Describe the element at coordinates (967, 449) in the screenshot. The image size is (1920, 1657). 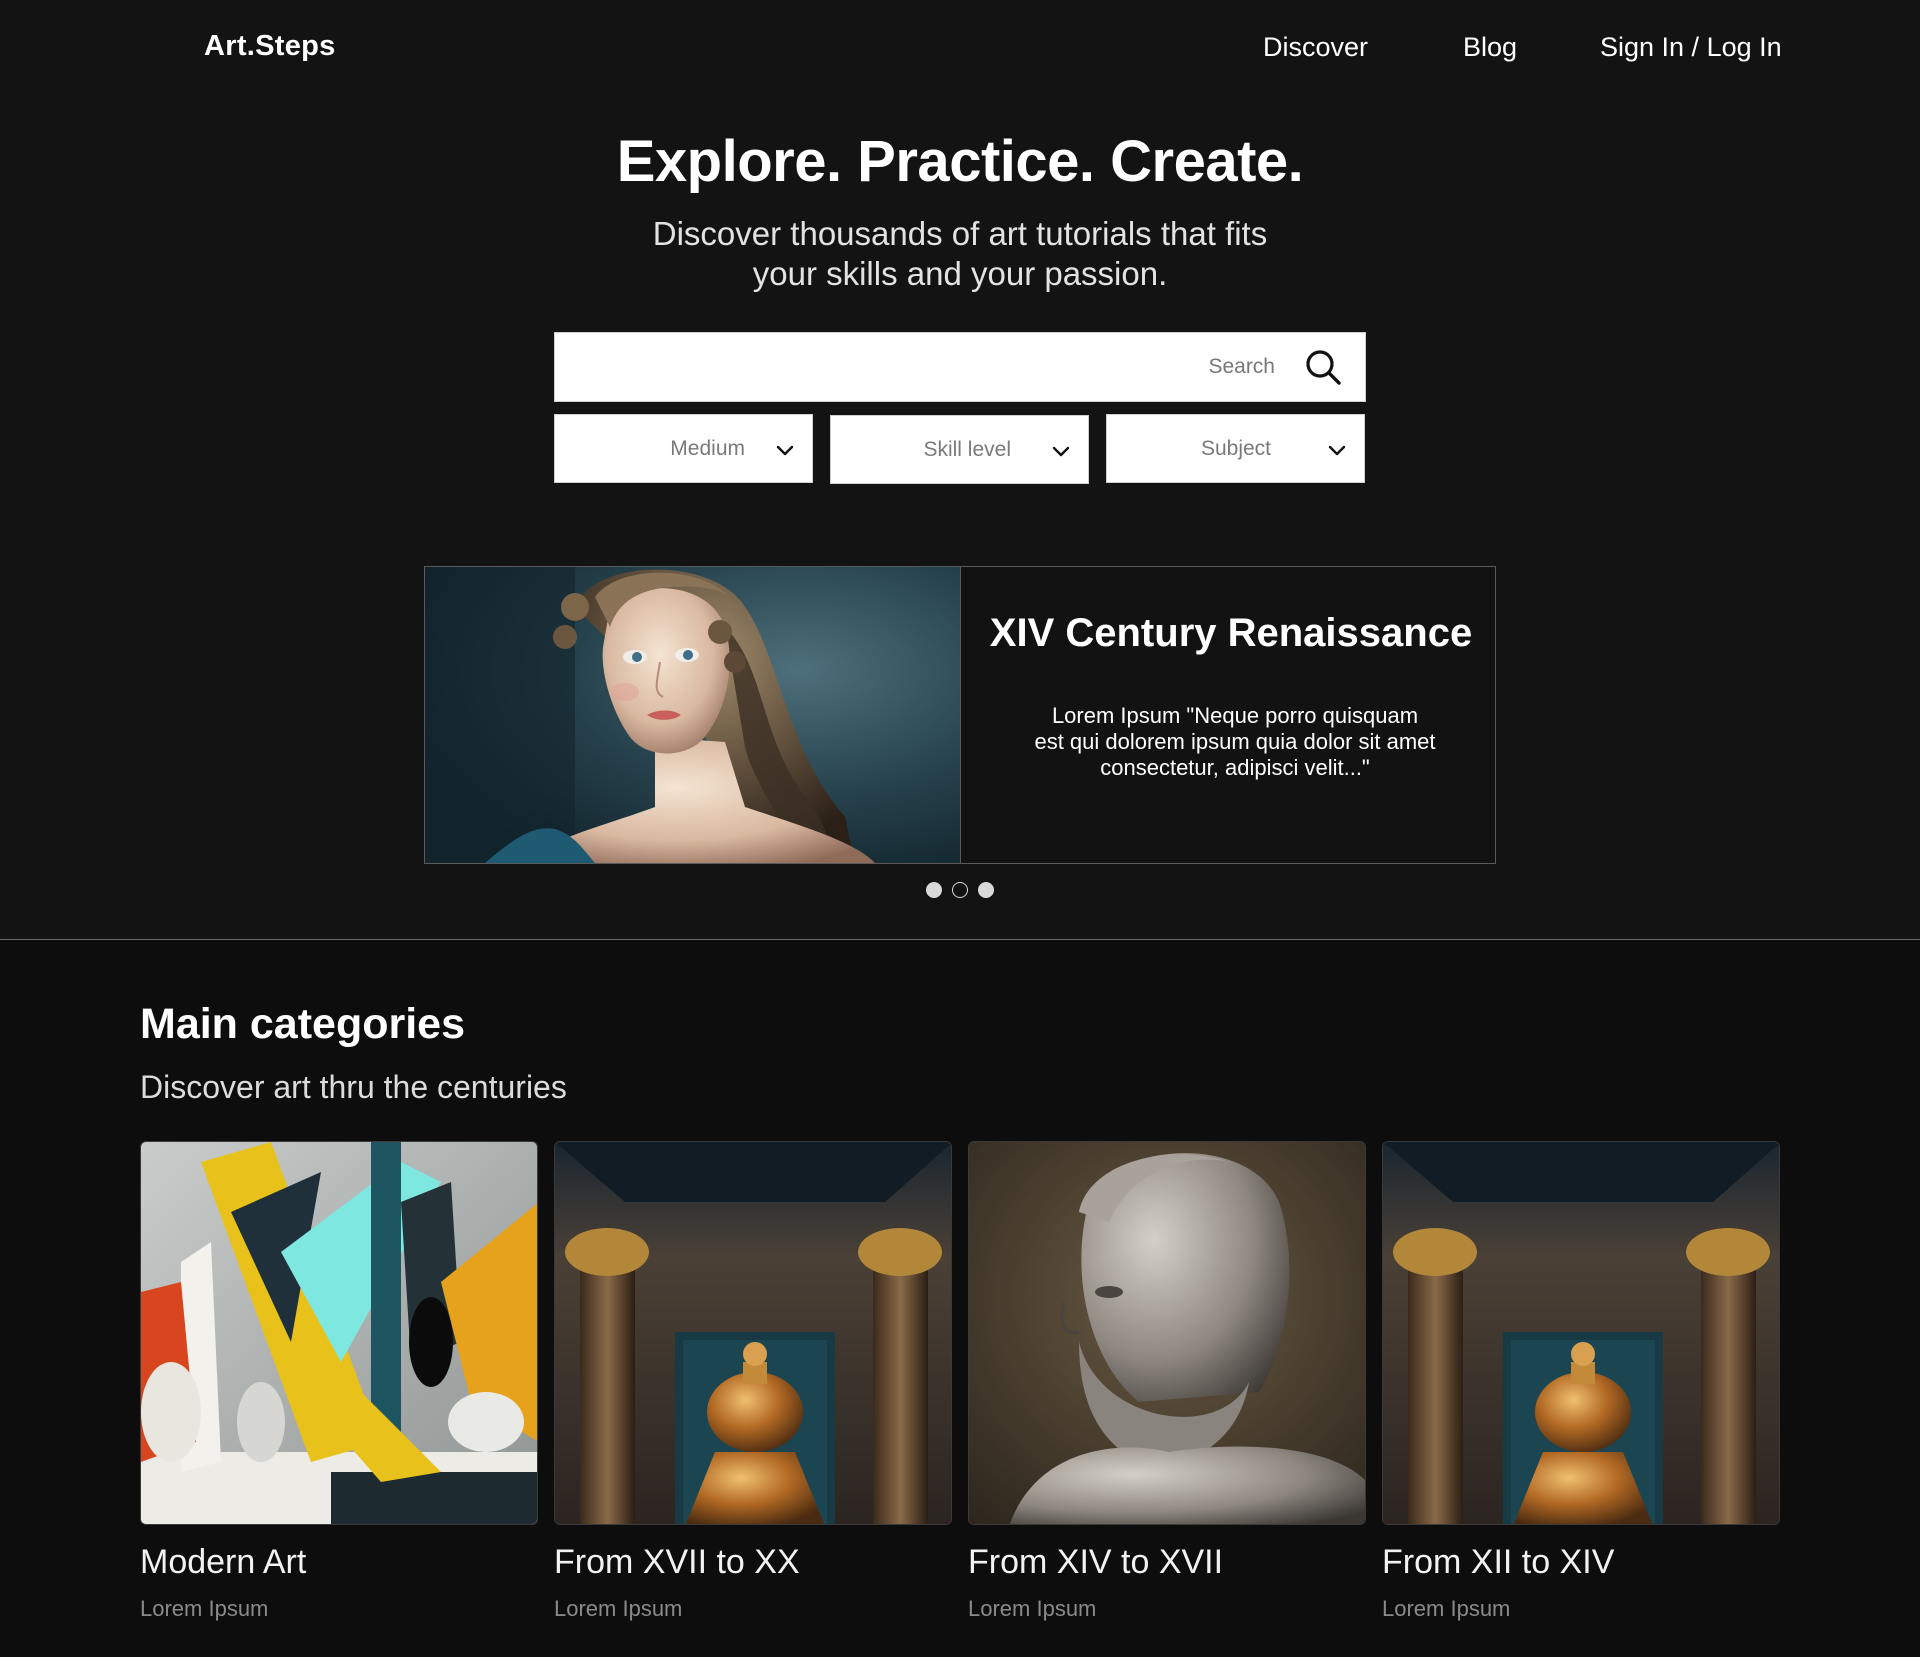
I see `filter-label: Skill level` at that location.